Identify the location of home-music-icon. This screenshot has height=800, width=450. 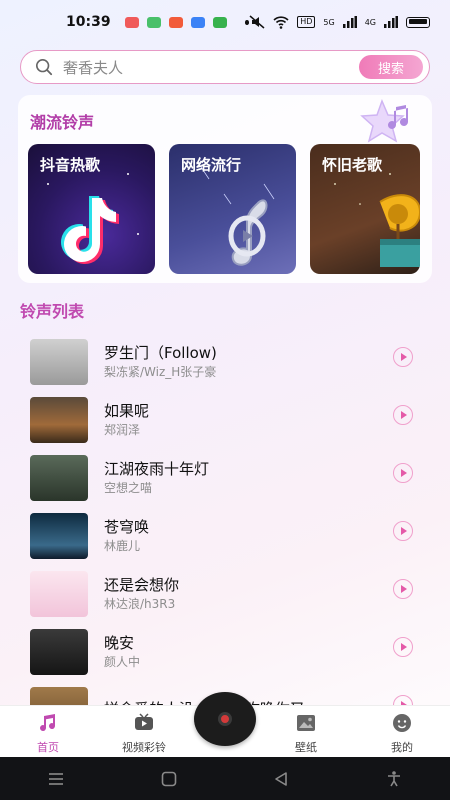
(48, 723).